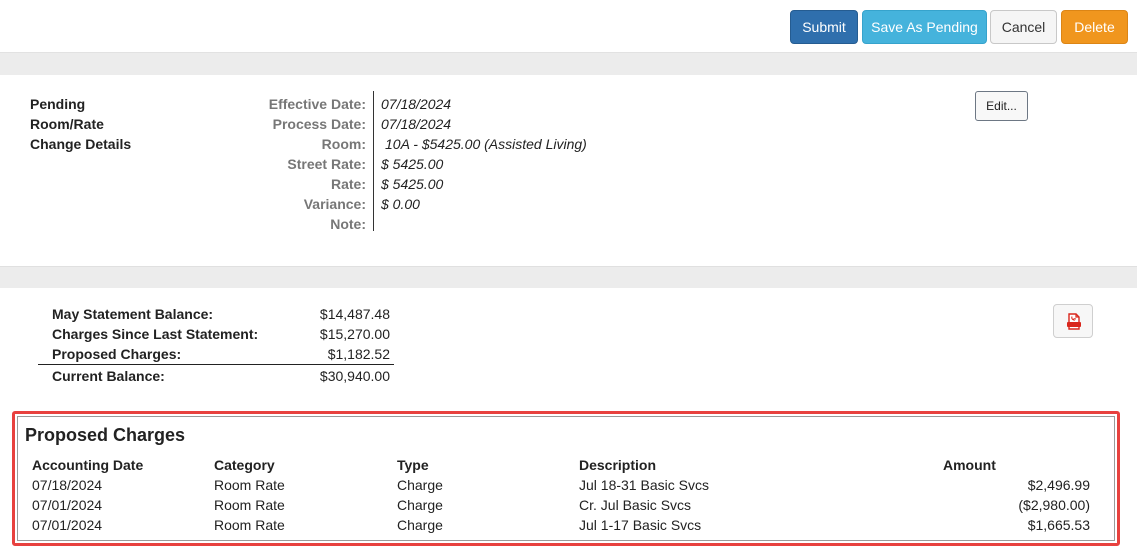 The height and width of the screenshot is (558, 1137). Describe the element at coordinates (319, 124) in the screenshot. I see `process-date-label: Process Date:` at that location.